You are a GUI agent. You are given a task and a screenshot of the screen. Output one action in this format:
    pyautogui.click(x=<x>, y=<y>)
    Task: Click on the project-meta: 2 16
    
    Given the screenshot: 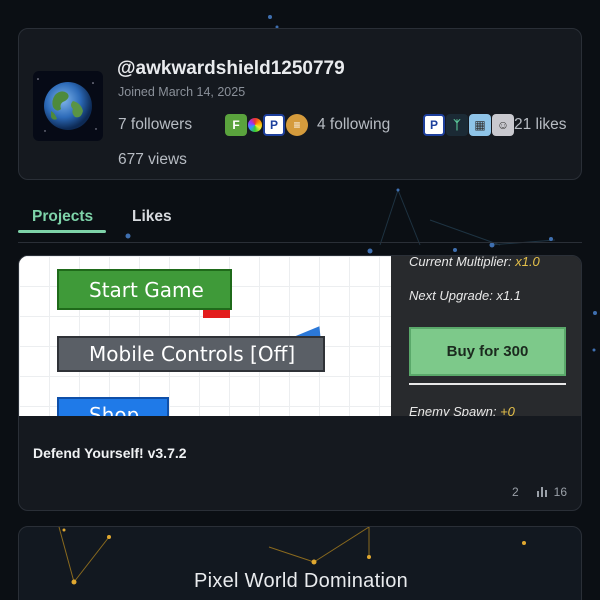 What is the action you would take?
    pyautogui.click(x=539, y=492)
    